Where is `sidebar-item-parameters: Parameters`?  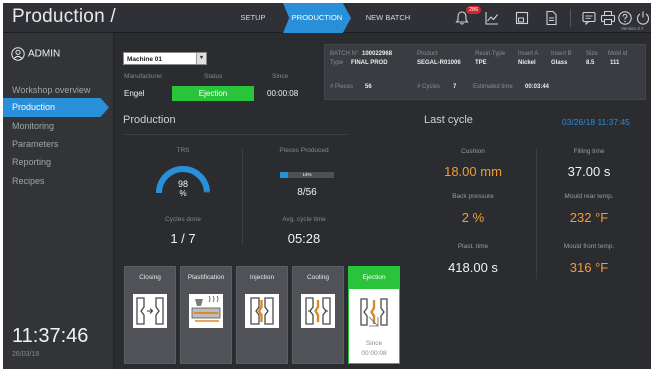 sidebar-item-parameters: Parameters is located at coordinates (58, 144).